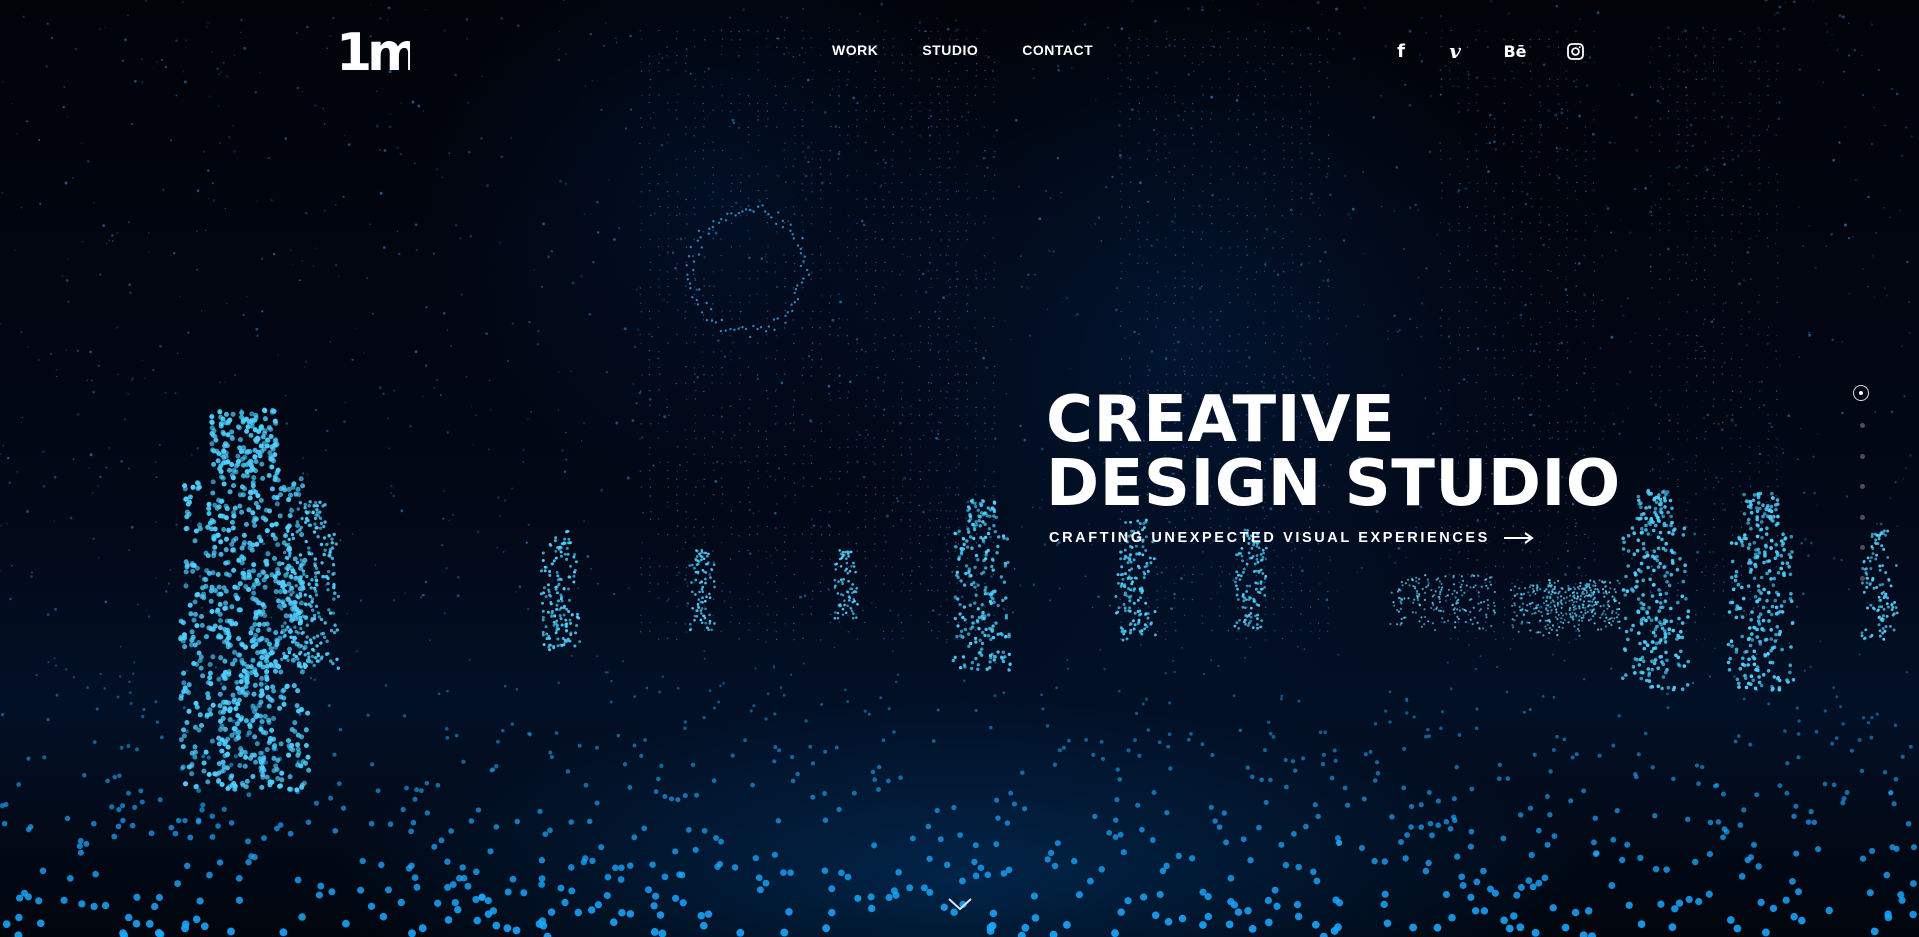  What do you see at coordinates (1333, 484) in the screenshot?
I see `headline-line-2: DESIGN STUDIO` at bounding box center [1333, 484].